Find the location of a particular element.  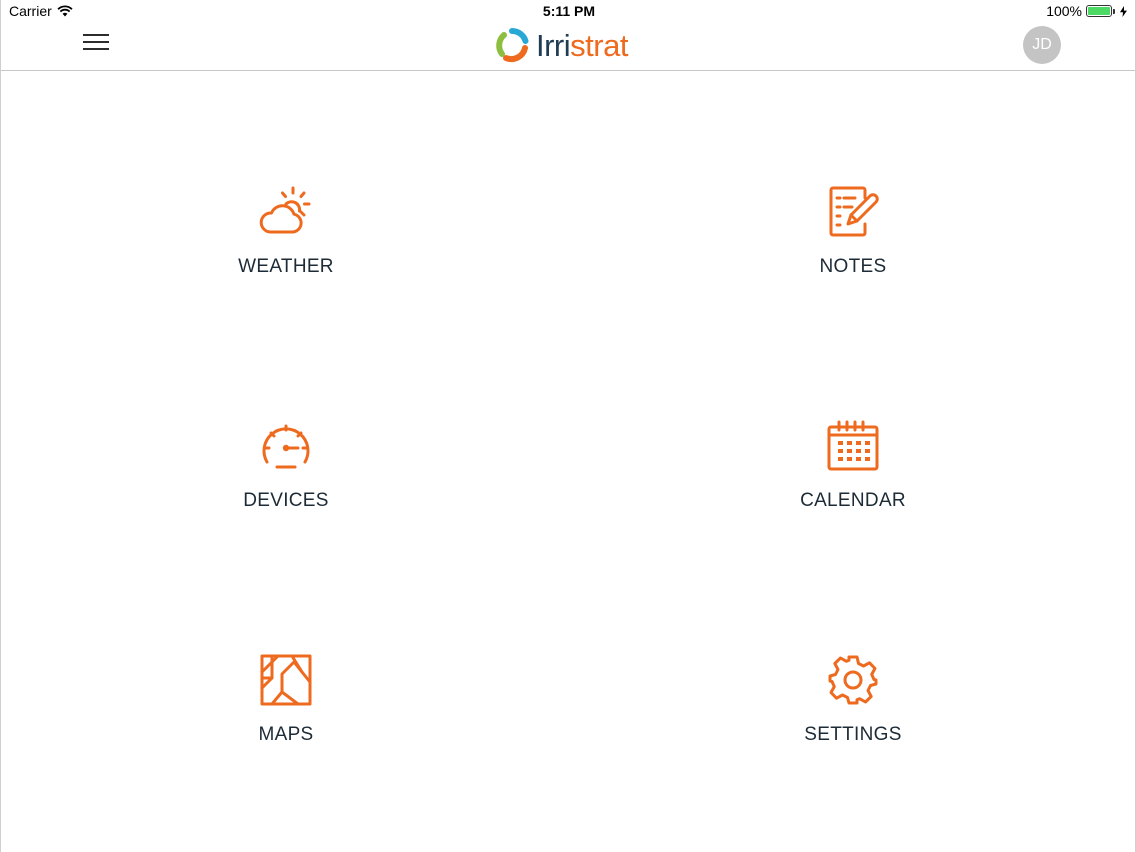

logo-text: Irristrat is located at coordinates (582, 45).